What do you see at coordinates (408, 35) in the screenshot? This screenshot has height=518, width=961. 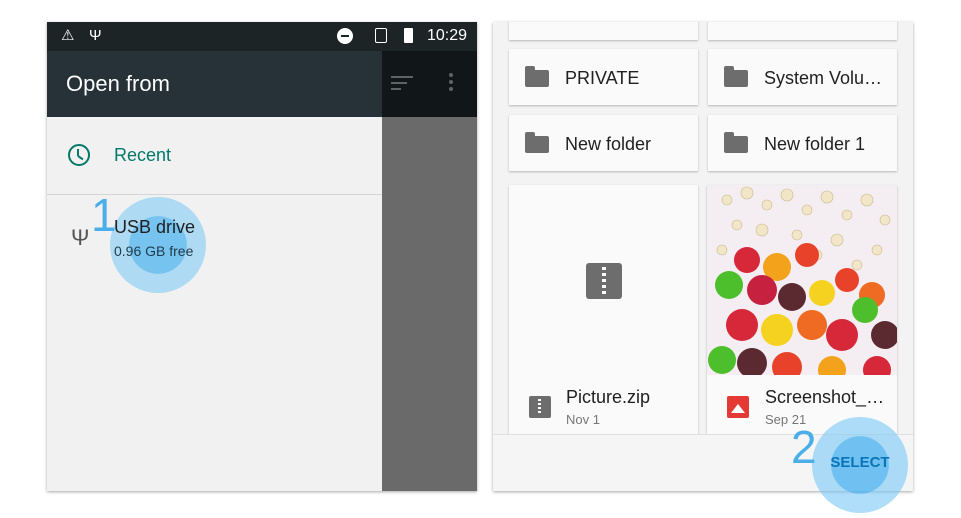 I see `battery-icon` at bounding box center [408, 35].